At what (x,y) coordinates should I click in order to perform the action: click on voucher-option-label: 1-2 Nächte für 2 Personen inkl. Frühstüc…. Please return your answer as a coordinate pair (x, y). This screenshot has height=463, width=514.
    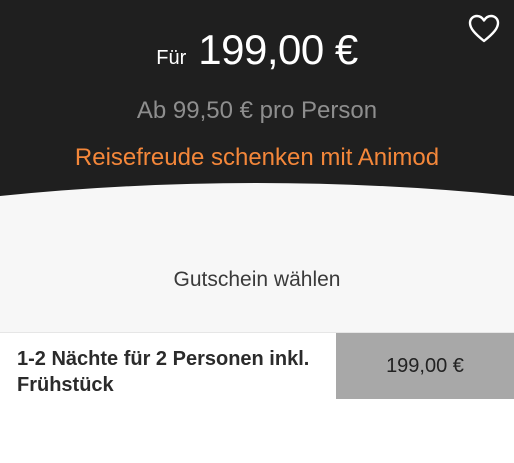
    Looking at the image, I should click on (163, 372).